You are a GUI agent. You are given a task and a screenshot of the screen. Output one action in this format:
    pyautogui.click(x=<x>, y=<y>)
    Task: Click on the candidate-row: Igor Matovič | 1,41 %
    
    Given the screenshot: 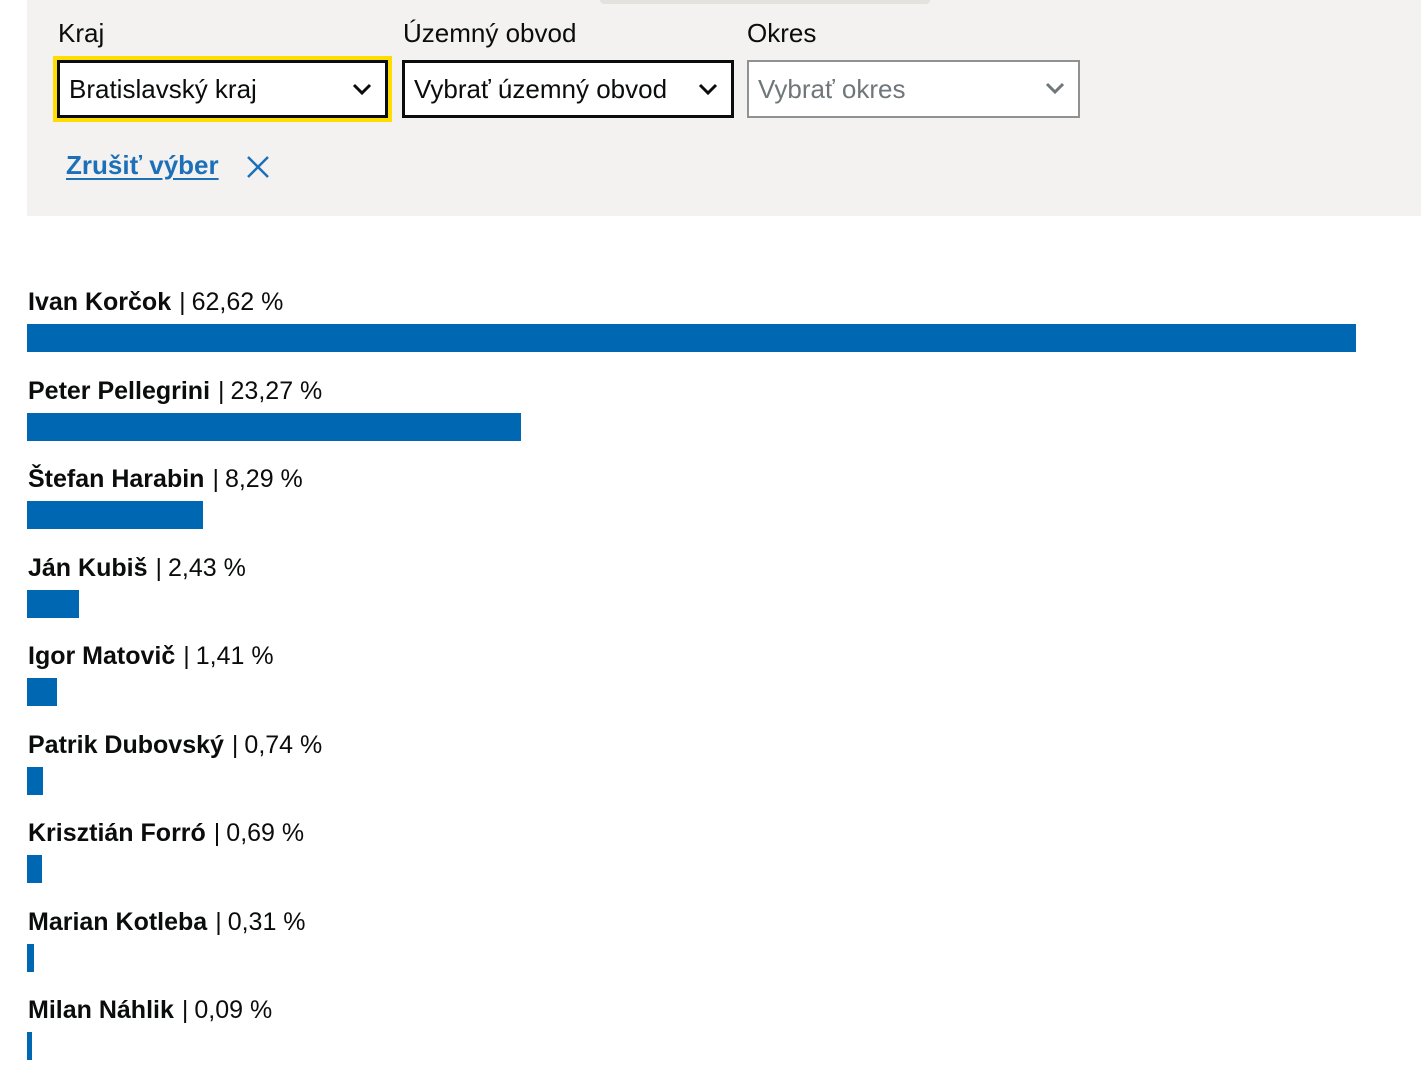 What is the action you would take?
    pyautogui.click(x=697, y=678)
    